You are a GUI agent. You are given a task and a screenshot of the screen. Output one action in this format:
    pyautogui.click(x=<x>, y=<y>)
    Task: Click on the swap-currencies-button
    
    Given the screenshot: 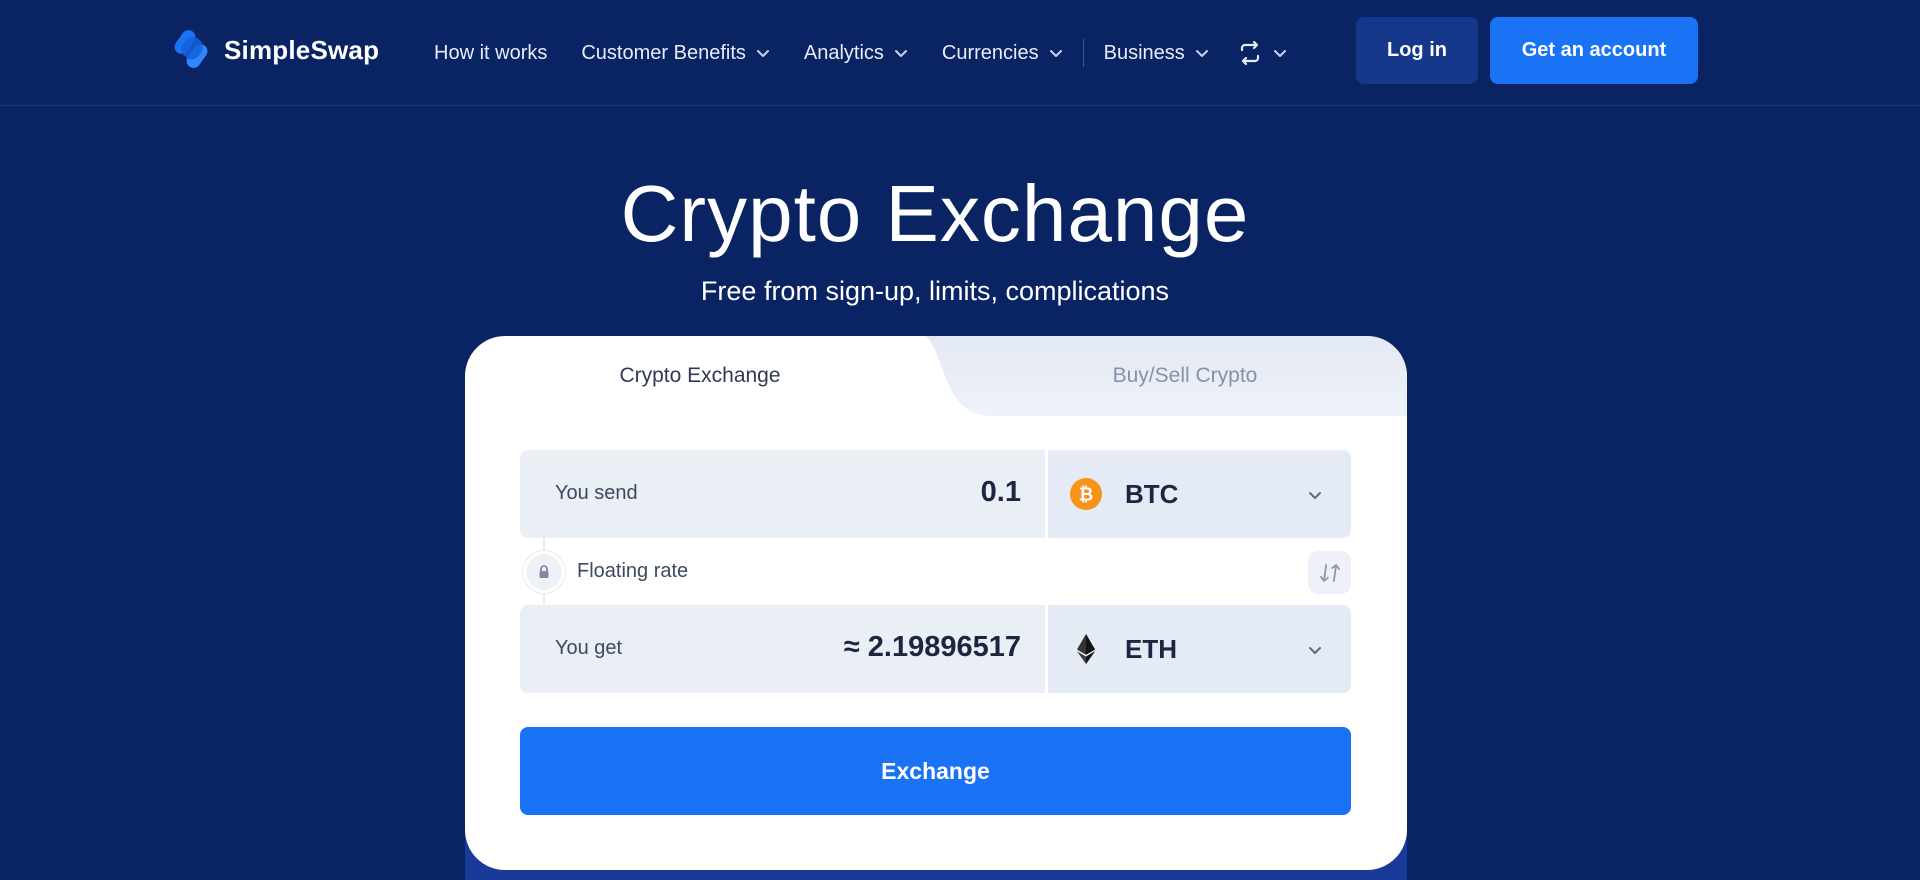 What is the action you would take?
    pyautogui.click(x=1329, y=572)
    